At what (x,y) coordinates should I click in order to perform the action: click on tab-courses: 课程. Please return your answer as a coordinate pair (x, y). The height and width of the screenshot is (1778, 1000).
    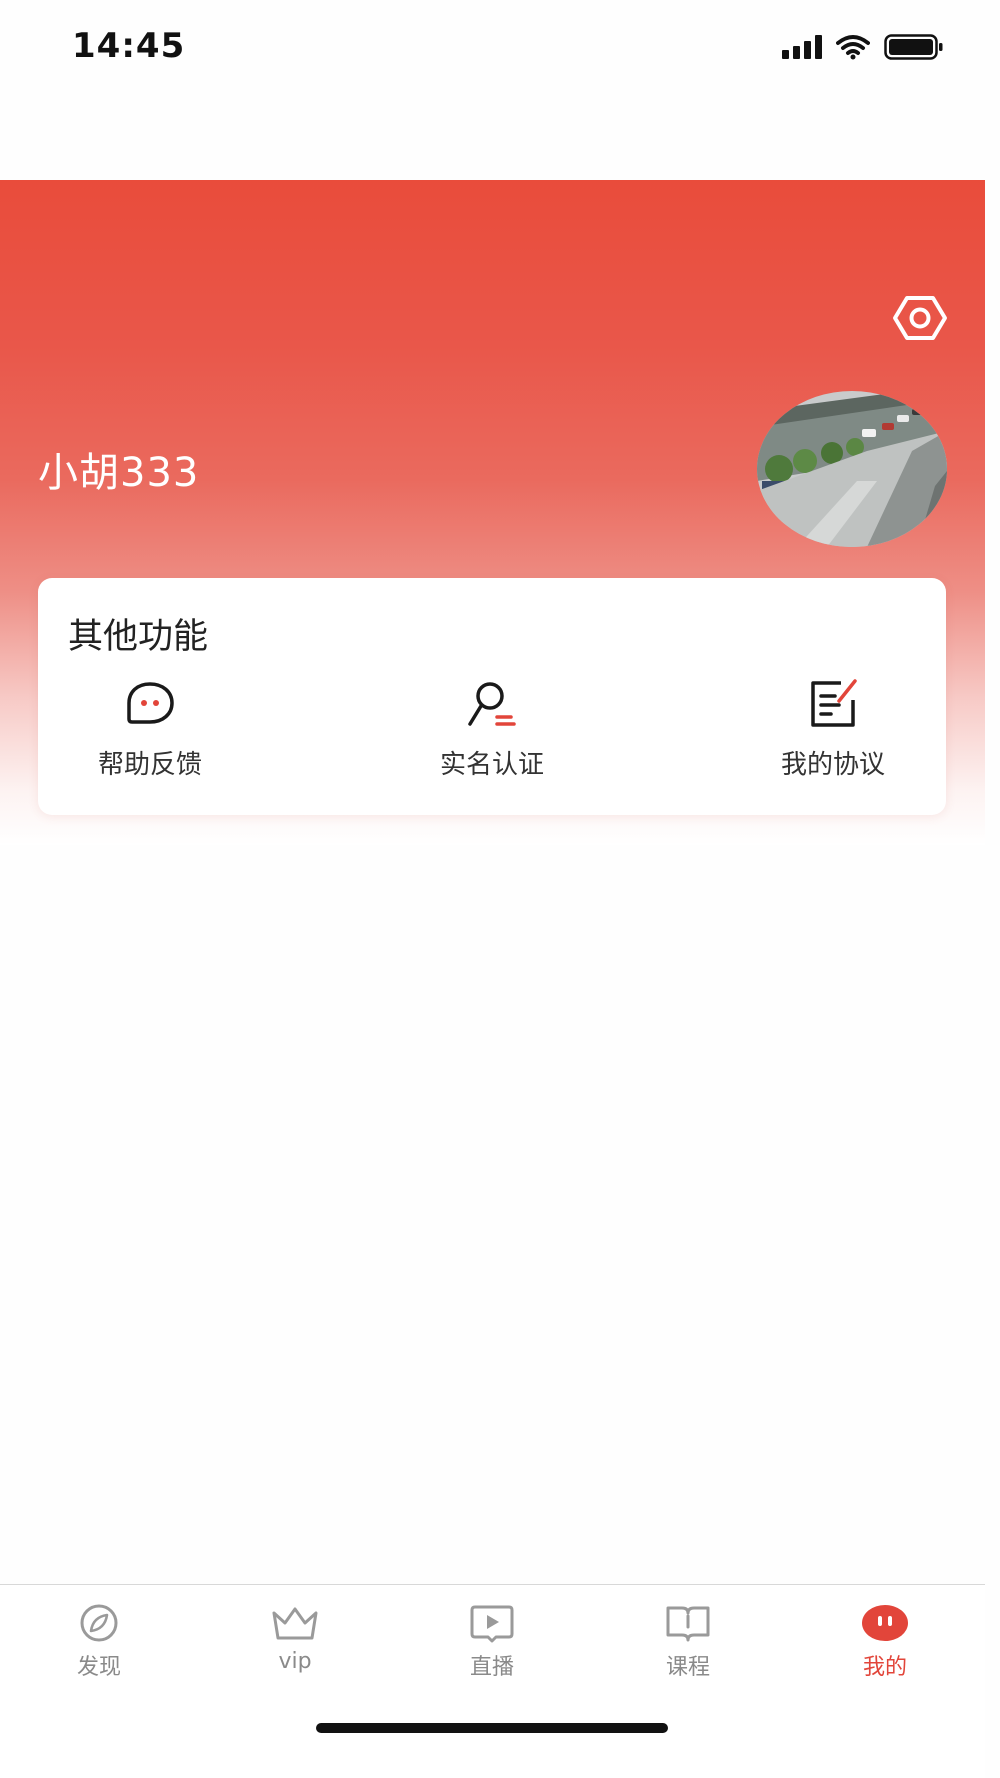
    Looking at the image, I should click on (688, 1642).